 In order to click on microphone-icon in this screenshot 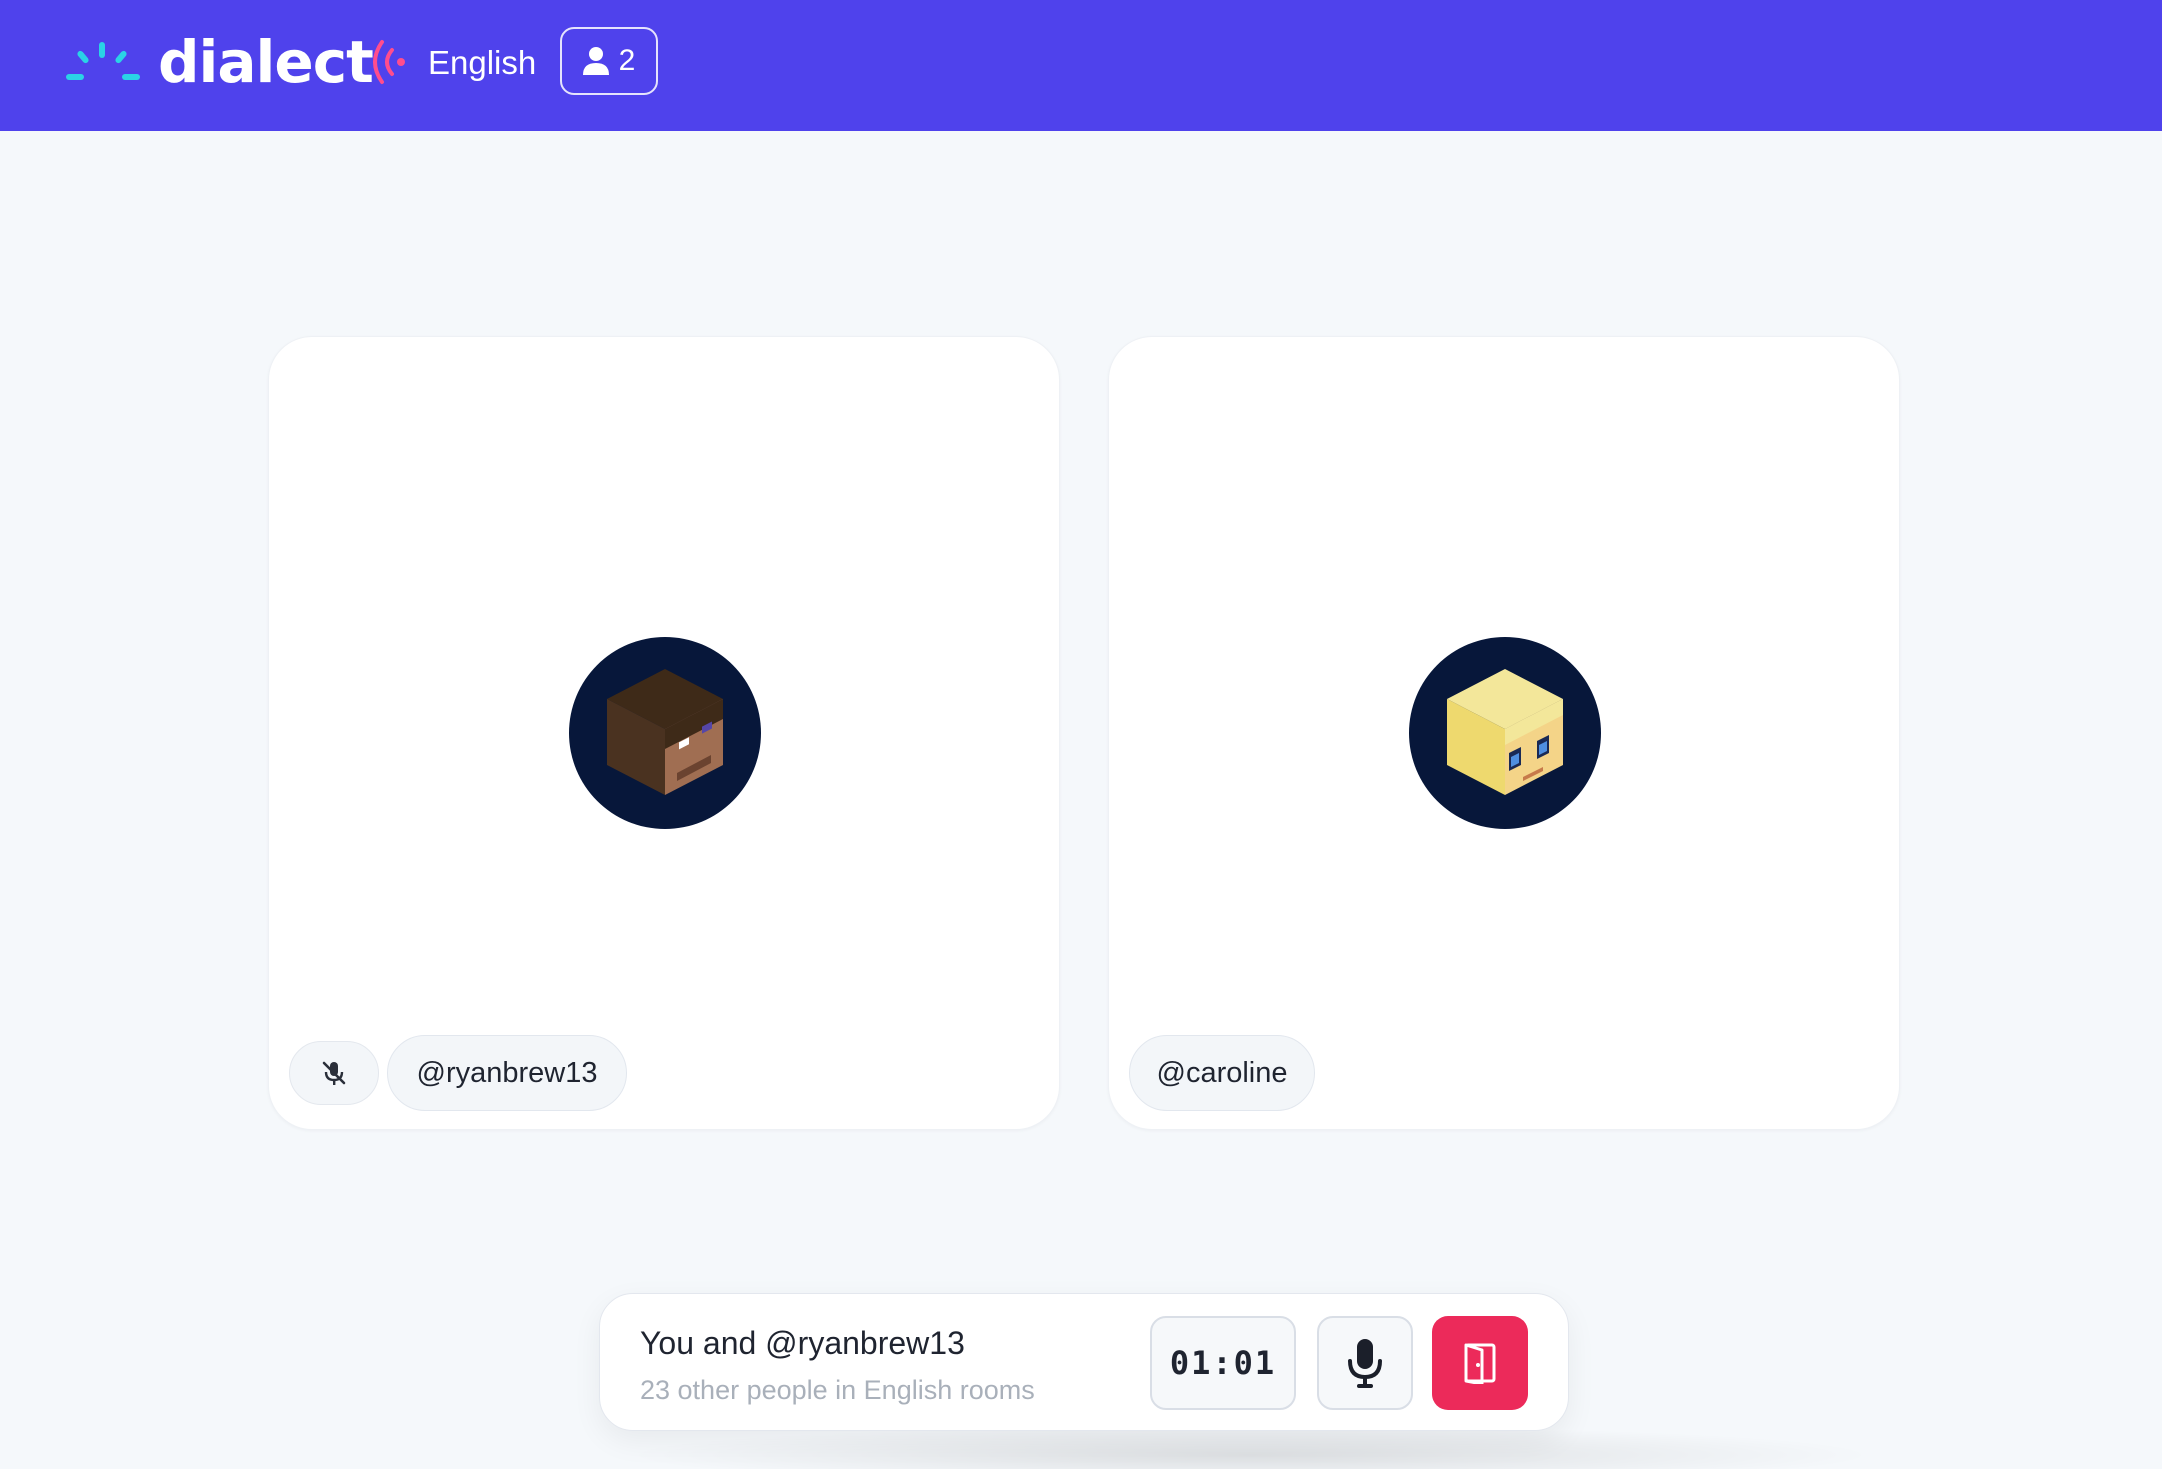, I will do `click(1365, 1363)`.